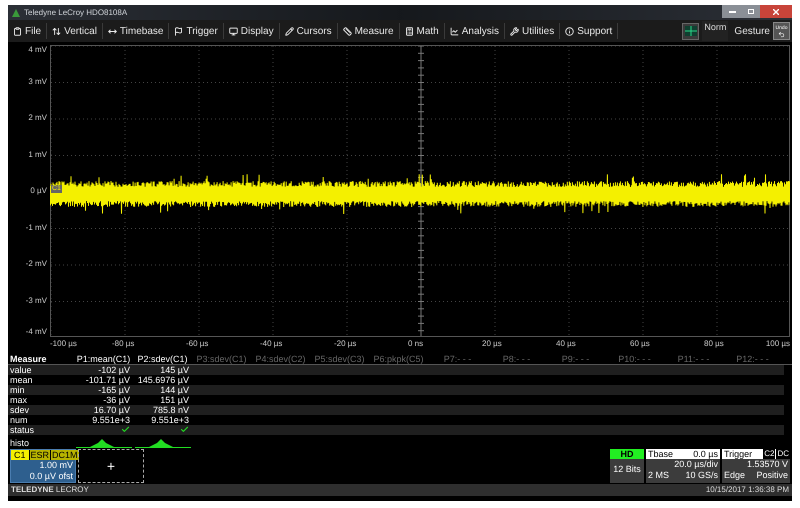 Image resolution: width=800 pixels, height=508 pixels. What do you see at coordinates (170, 420) in the screenshot?
I see `measure-value: 9.551e+3` at bounding box center [170, 420].